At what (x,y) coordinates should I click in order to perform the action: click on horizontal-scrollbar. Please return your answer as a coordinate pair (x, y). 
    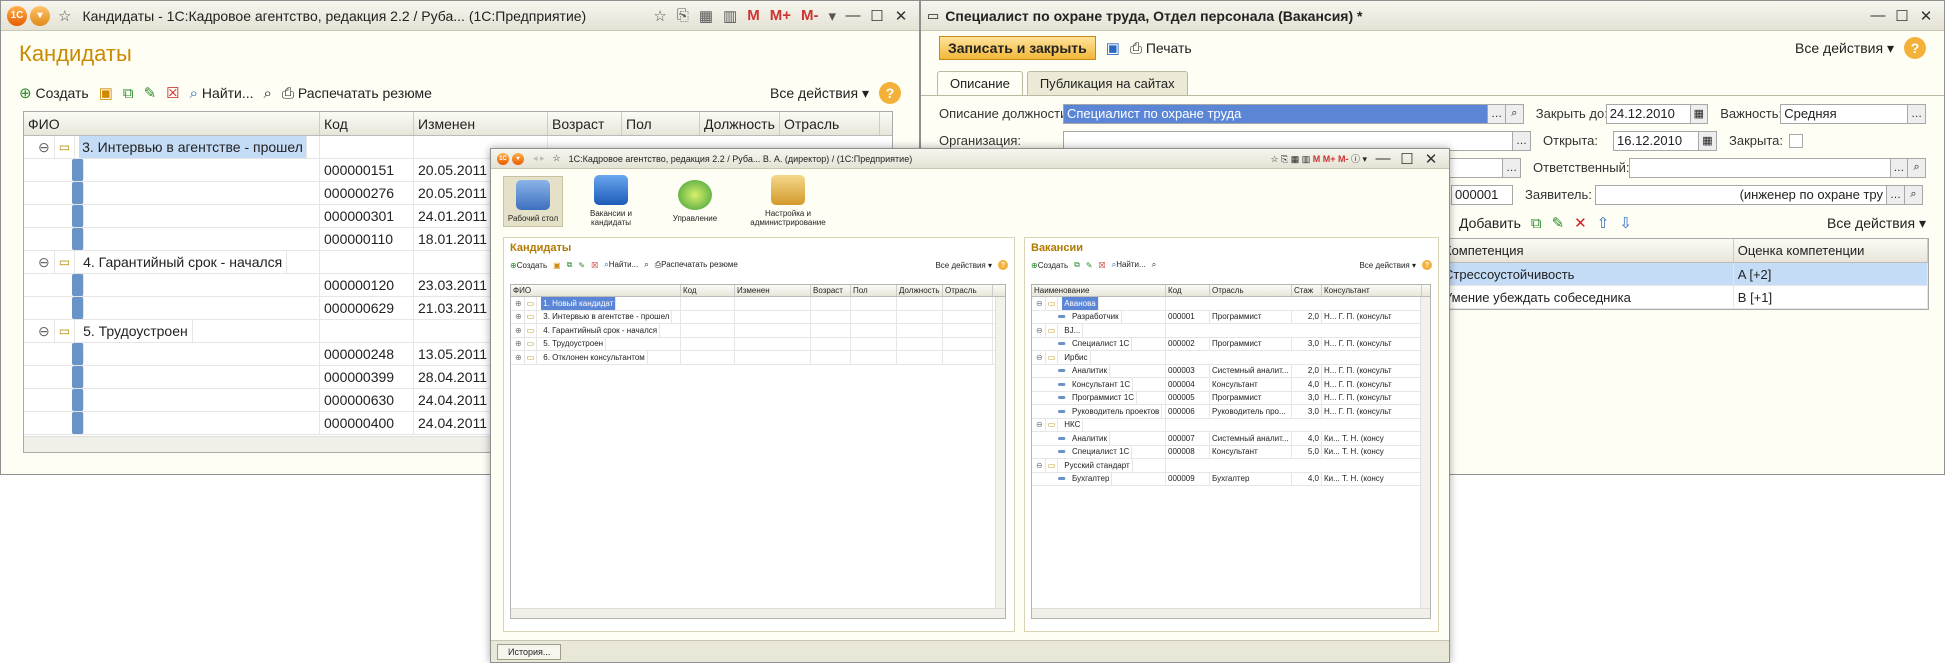
    Looking at the image, I should click on (1231, 613).